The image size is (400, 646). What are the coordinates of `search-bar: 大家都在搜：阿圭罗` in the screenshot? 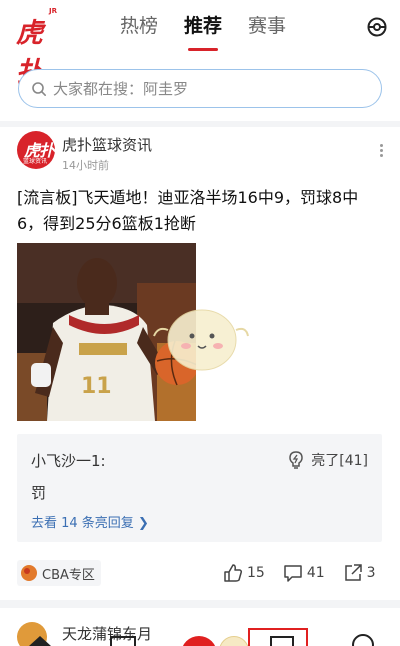 It's located at (200, 88).